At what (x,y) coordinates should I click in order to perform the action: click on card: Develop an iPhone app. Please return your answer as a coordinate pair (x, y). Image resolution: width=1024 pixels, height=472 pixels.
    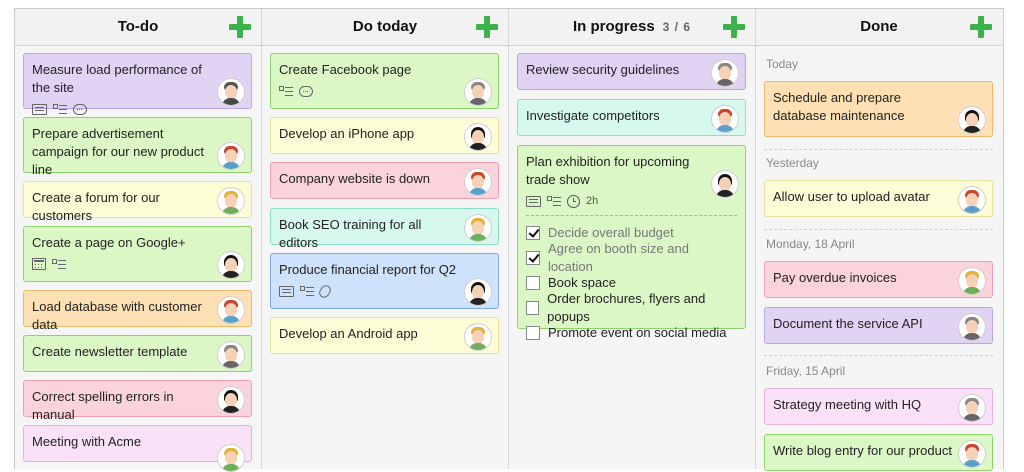
    Looking at the image, I should click on (384, 135).